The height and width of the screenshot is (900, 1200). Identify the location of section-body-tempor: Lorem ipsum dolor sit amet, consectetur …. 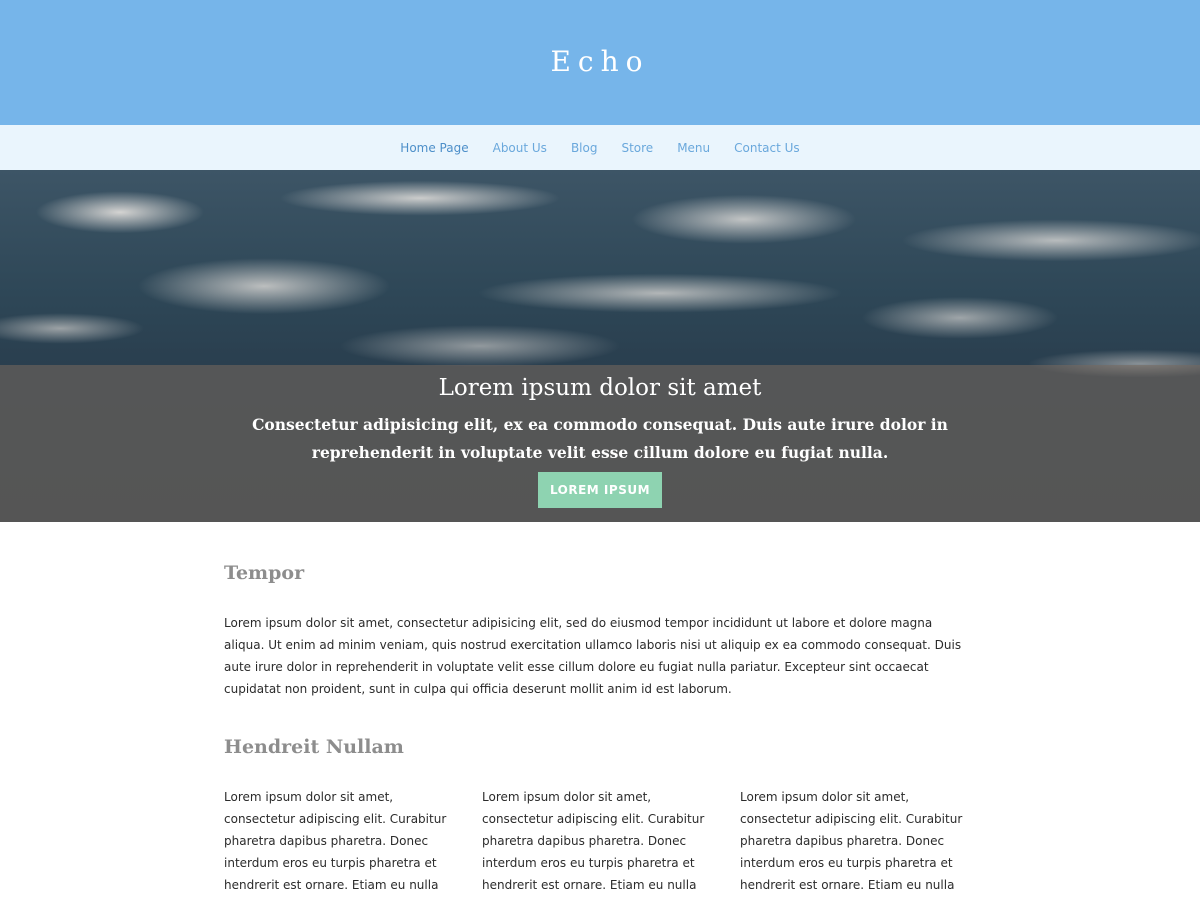
(593, 656).